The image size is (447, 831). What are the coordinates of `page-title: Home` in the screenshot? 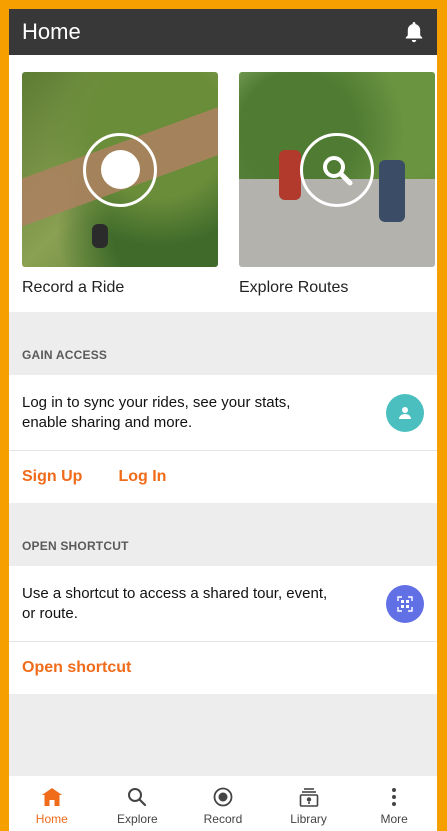 It's located at (51, 31).